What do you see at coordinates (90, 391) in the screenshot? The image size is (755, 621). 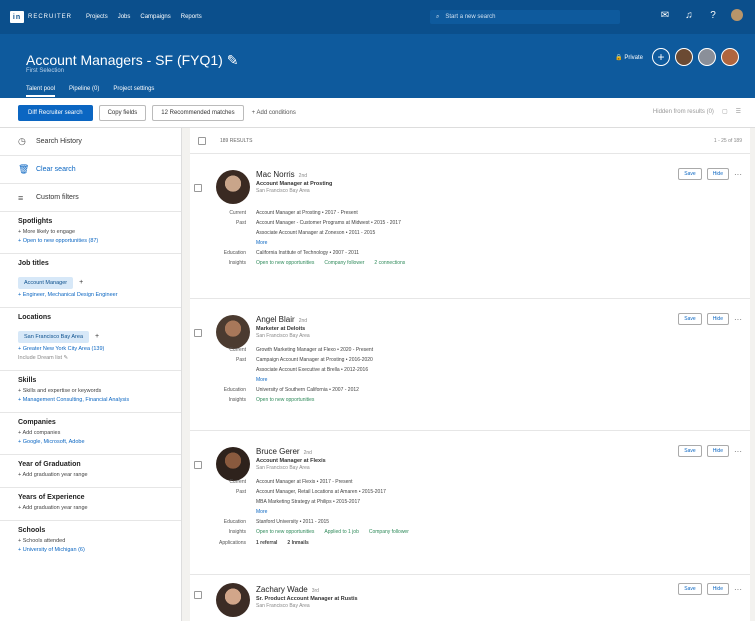 I see `skills-add: + Skills and expertise or keywords` at bounding box center [90, 391].